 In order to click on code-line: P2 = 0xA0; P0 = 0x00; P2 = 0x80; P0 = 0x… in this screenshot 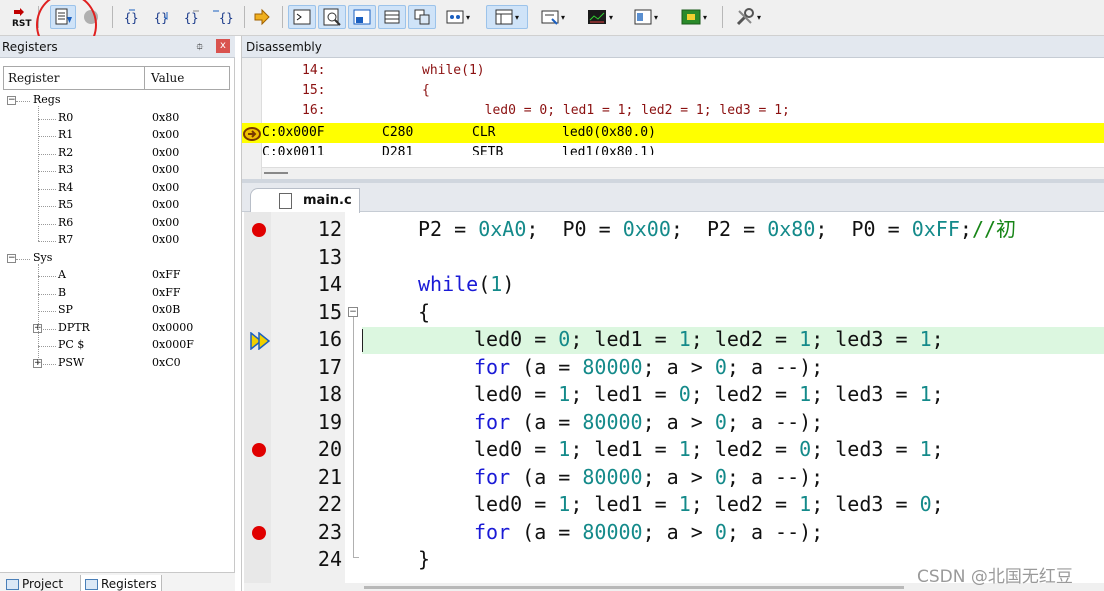, I will do `click(717, 229)`.